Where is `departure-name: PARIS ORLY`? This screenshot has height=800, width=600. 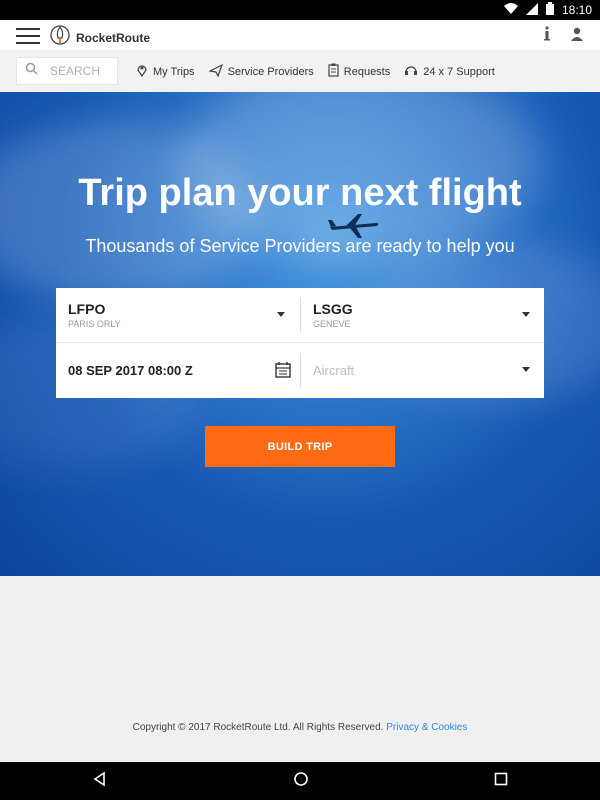
departure-name: PARIS ORLY is located at coordinates (94, 324).